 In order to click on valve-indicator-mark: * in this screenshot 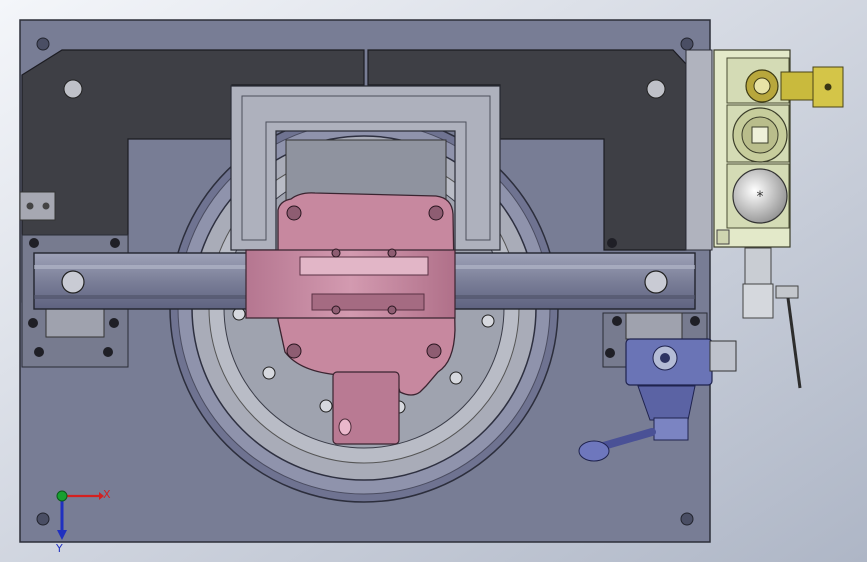, I will do `click(760, 197)`.